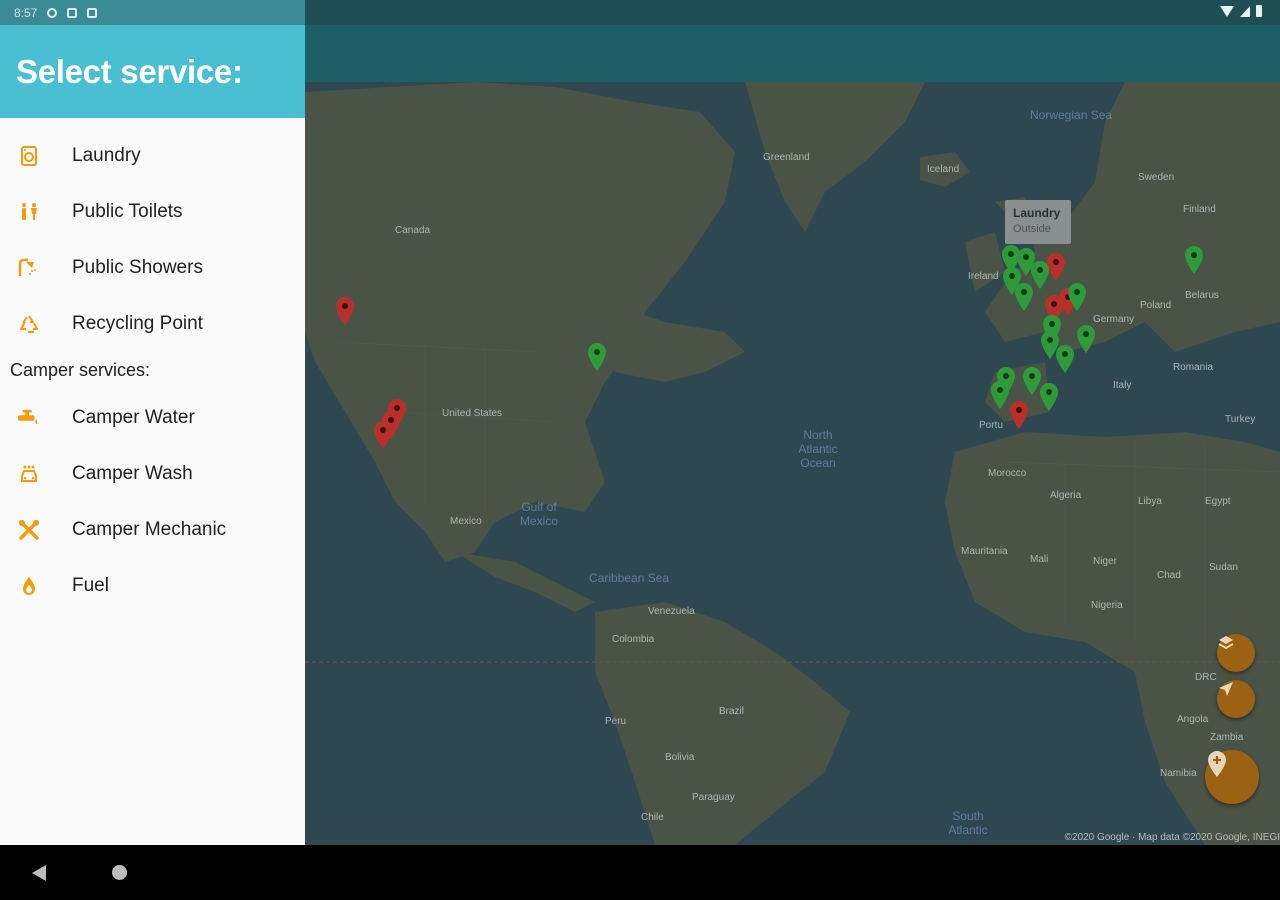  Describe the element at coordinates (1240, 419) in the screenshot. I see `map-label: Turkey` at that location.